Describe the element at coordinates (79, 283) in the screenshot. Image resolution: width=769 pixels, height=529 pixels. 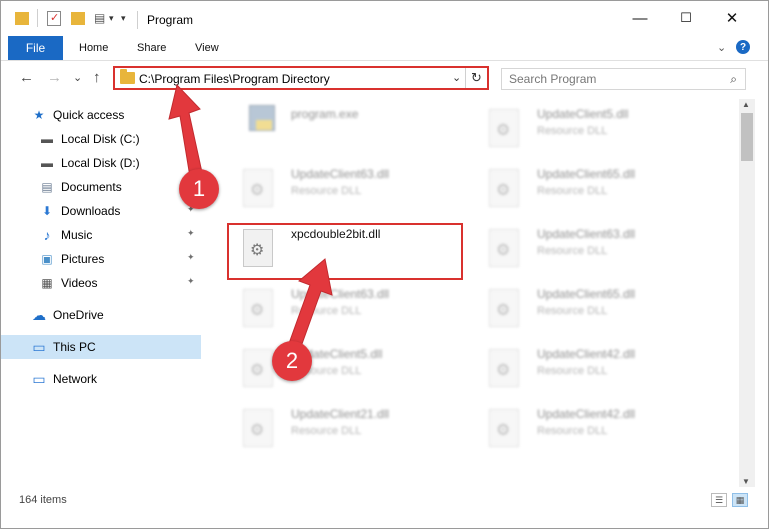
I see `sidebar-item-label: Videos` at that location.